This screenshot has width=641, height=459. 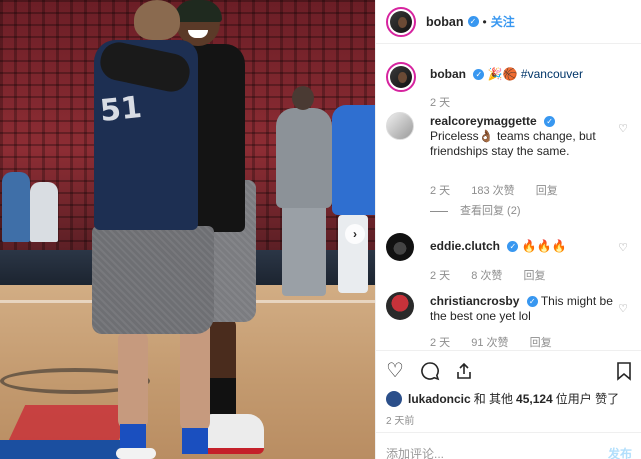 I want to click on follow-button: 关注, so click(x=503, y=21).